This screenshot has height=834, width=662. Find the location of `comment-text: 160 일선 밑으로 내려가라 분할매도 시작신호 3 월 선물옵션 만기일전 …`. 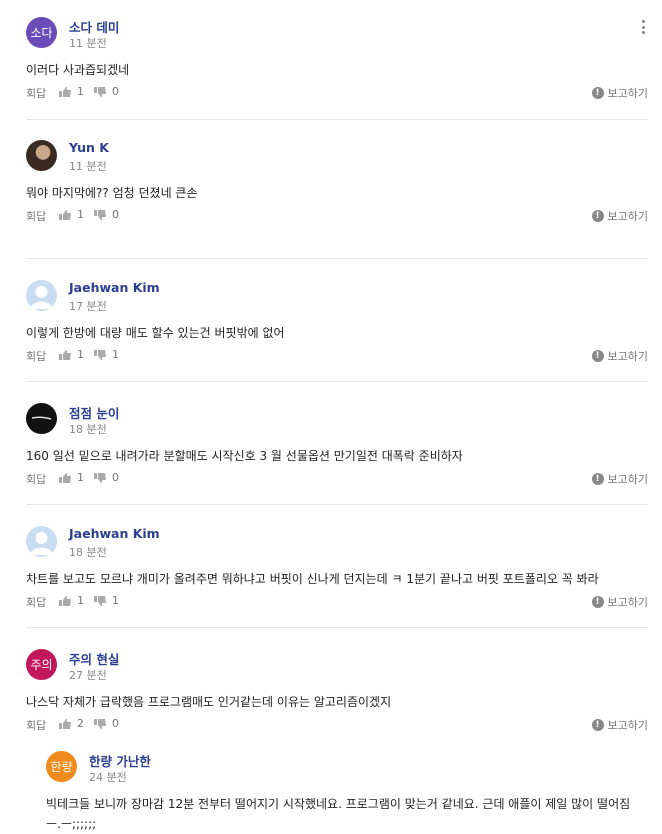

comment-text: 160 일선 밑으로 내려가라 분할매도 시작신호 3 월 선물옵션 만기일전 … is located at coordinates (244, 456).